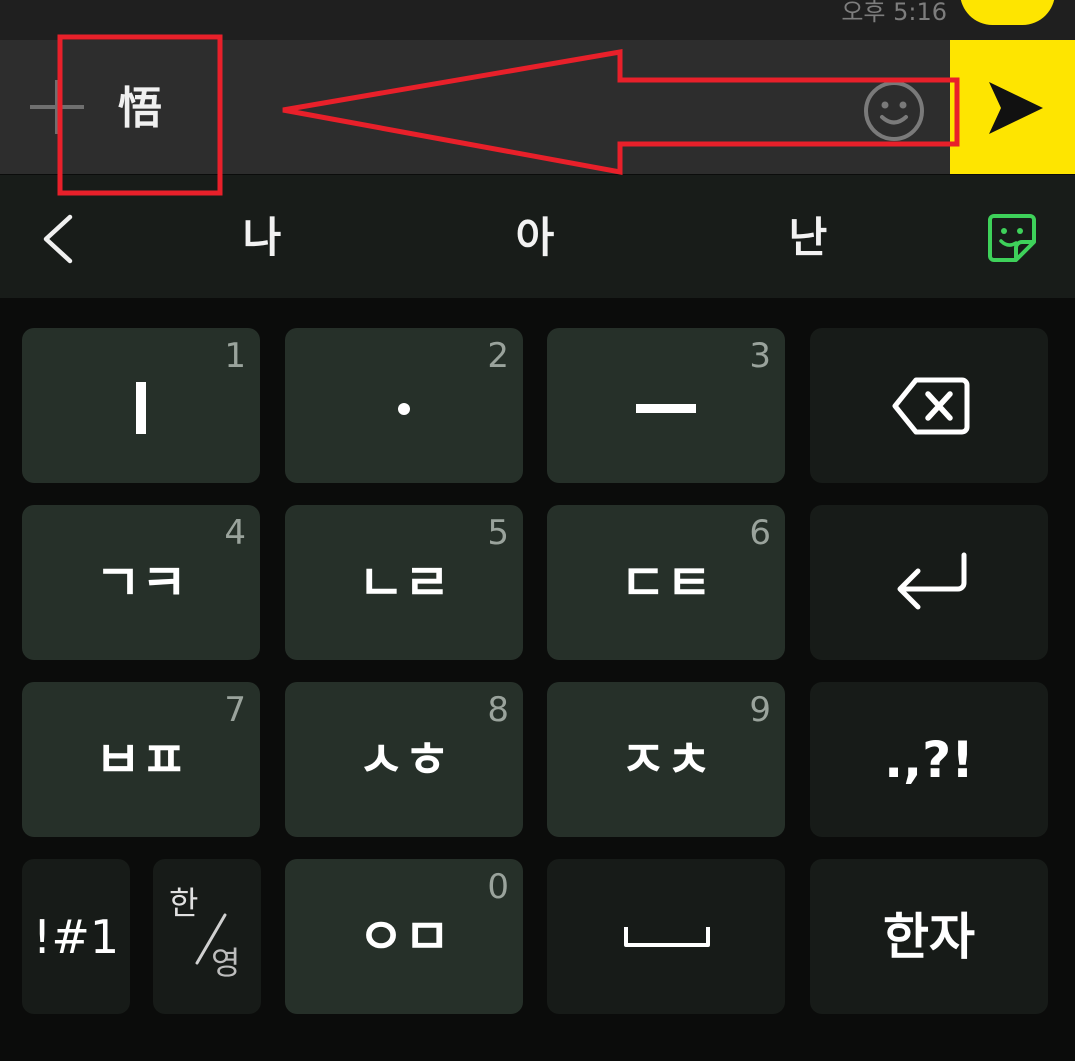 The width and height of the screenshot is (1075, 1061). I want to click on send-button, so click(1012, 107).